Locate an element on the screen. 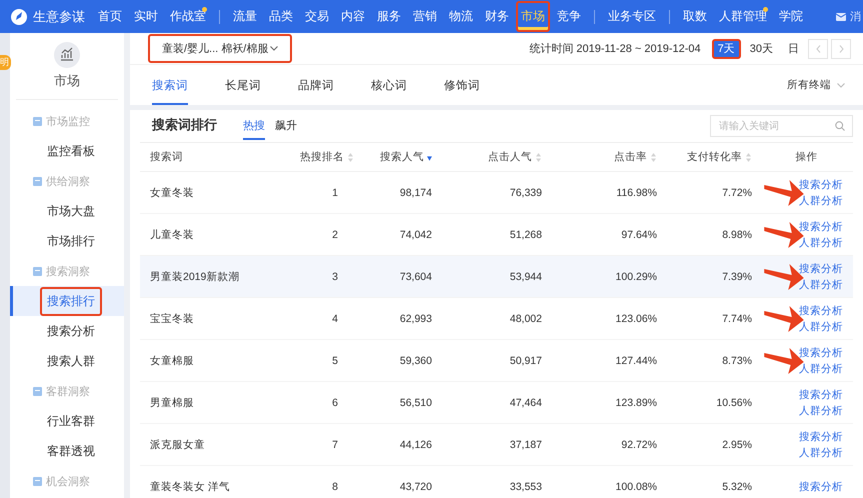  nav-item: 作战室 is located at coordinates (188, 16).